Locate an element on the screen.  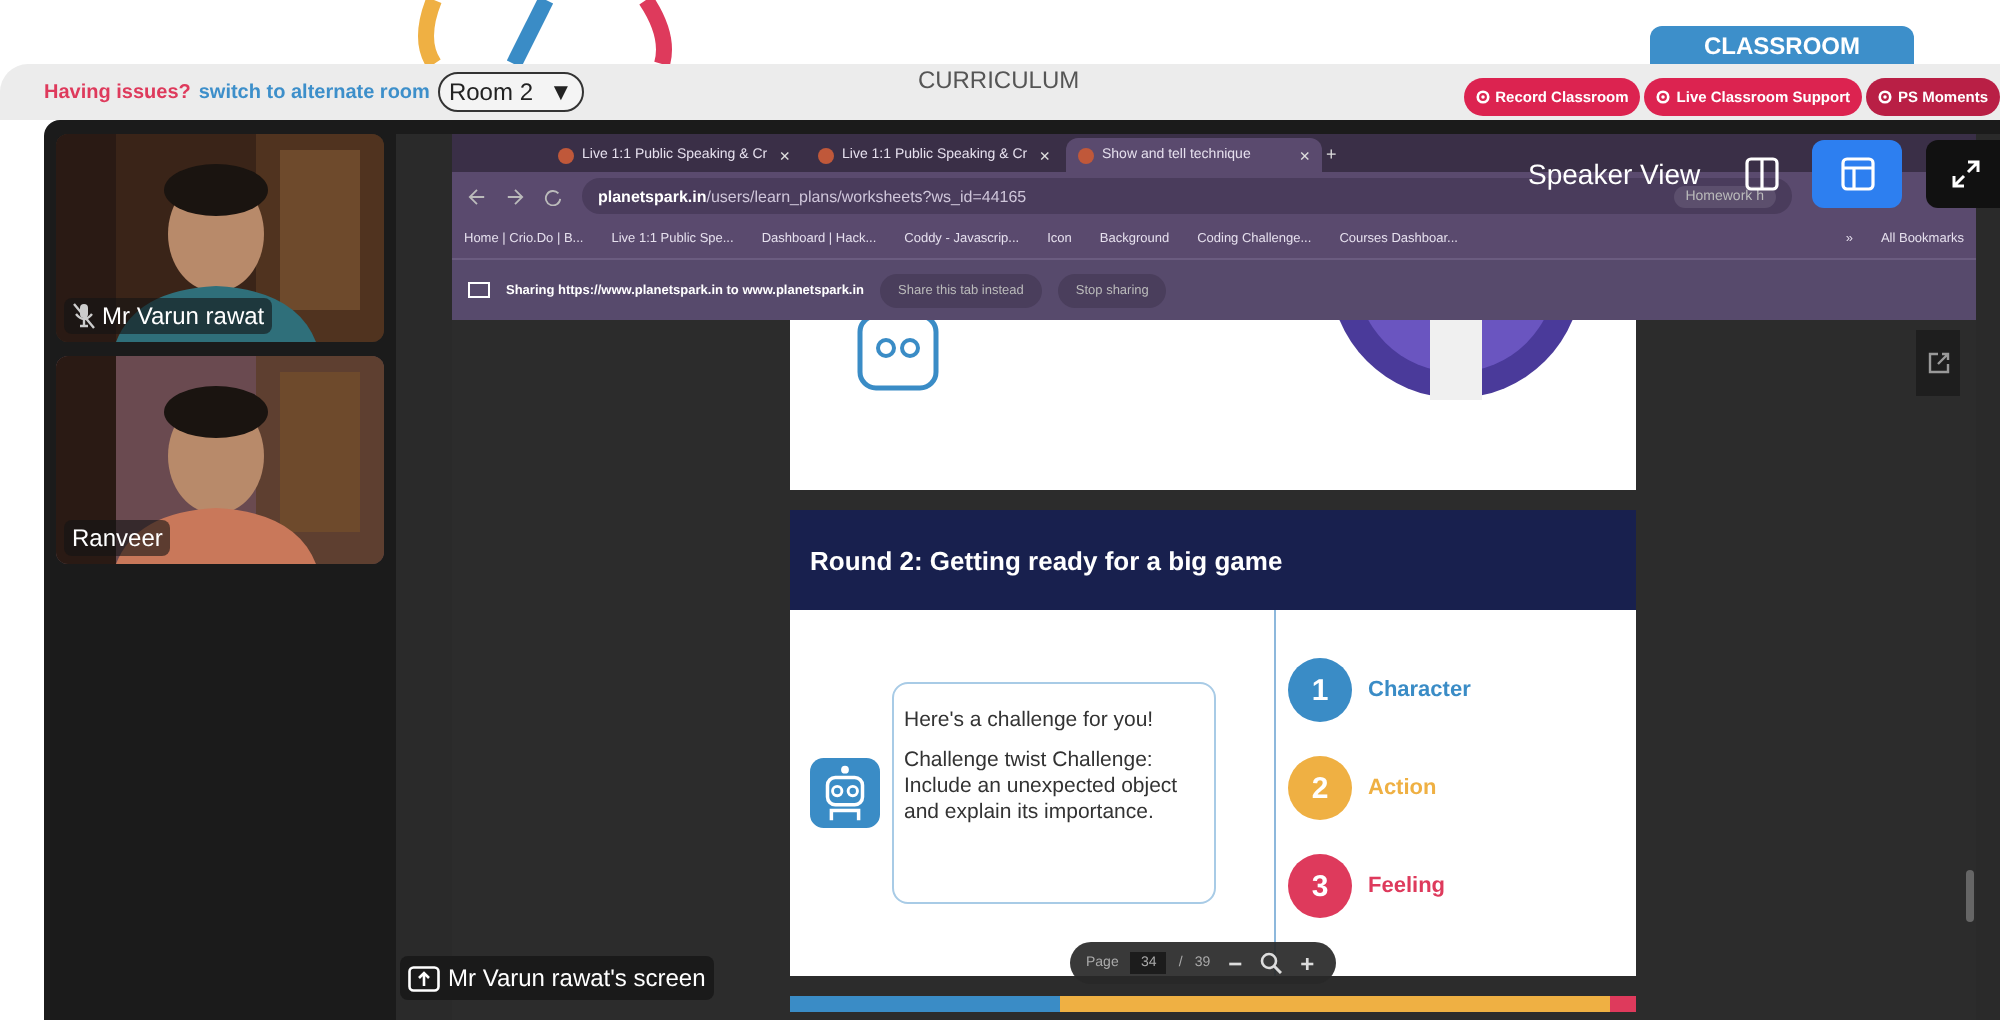
expand-icon is located at coordinates (1966, 174).